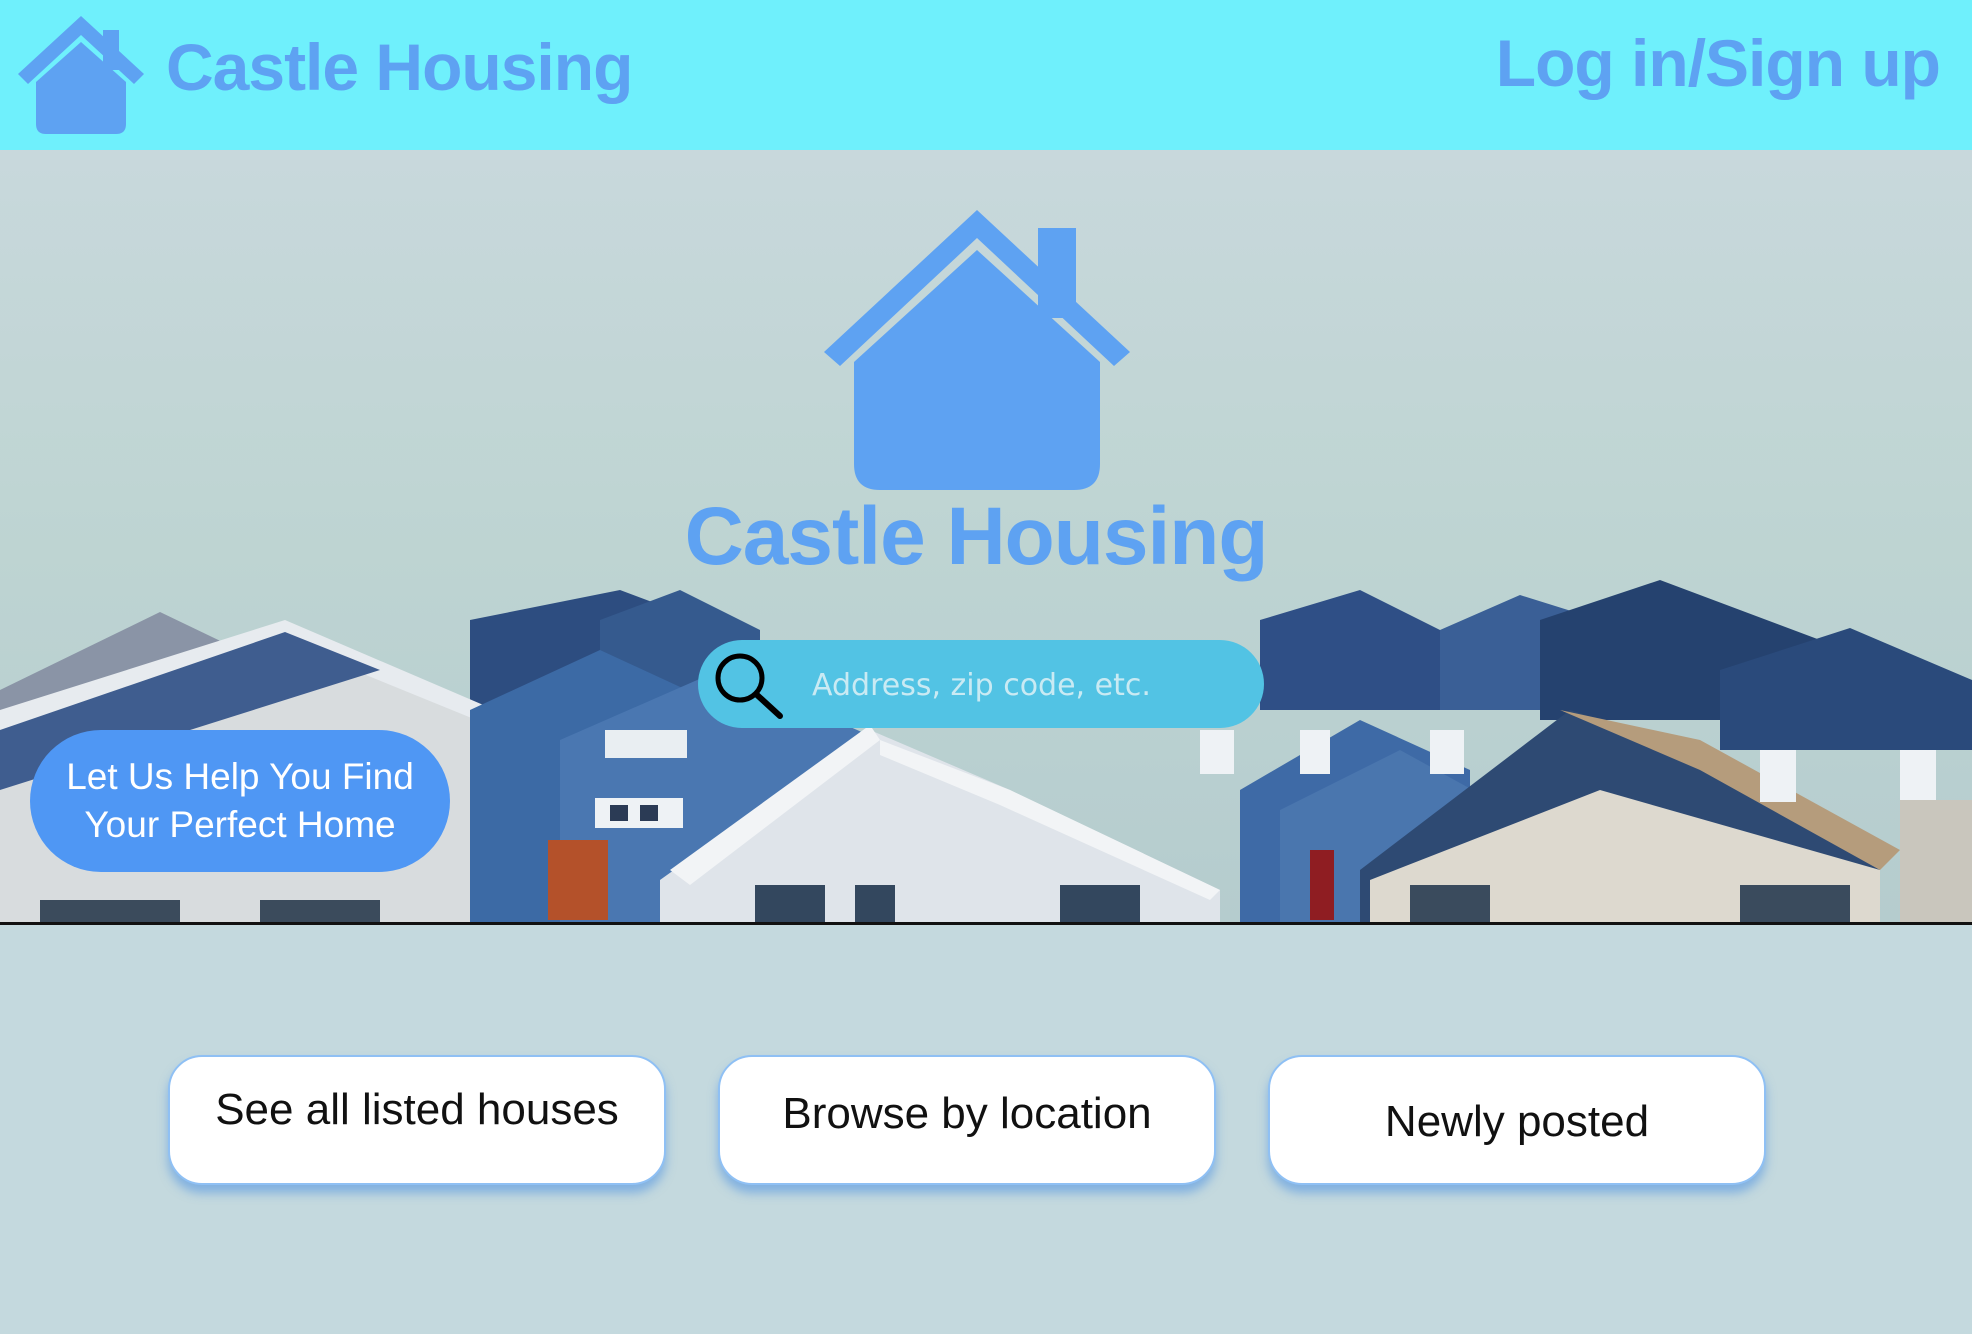 The height and width of the screenshot is (1334, 1972). What do you see at coordinates (977, 350) in the screenshot?
I see `house-logo-icon` at bounding box center [977, 350].